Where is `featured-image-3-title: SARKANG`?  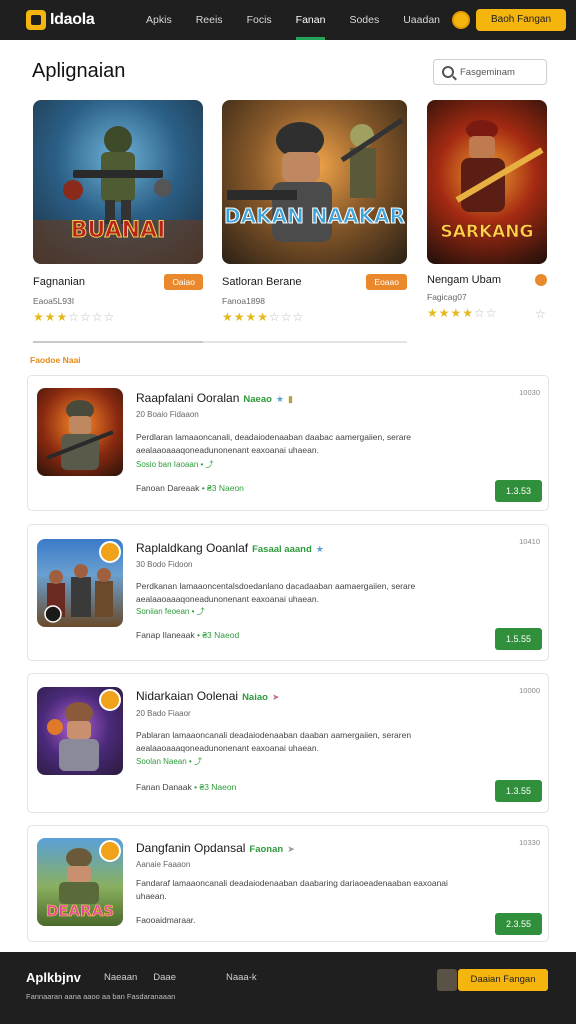 featured-image-3-title: SARKANG is located at coordinates (487, 232).